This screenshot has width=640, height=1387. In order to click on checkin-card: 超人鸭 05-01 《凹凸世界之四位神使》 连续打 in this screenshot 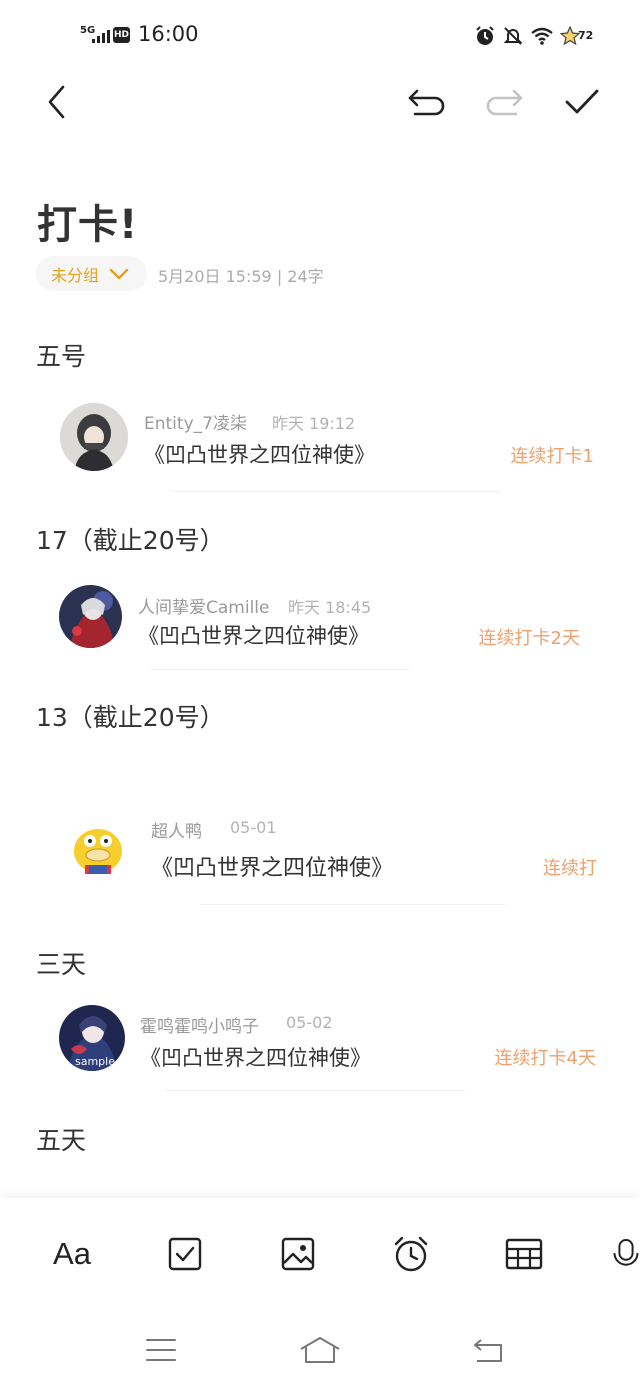, I will do `click(327, 858)`.